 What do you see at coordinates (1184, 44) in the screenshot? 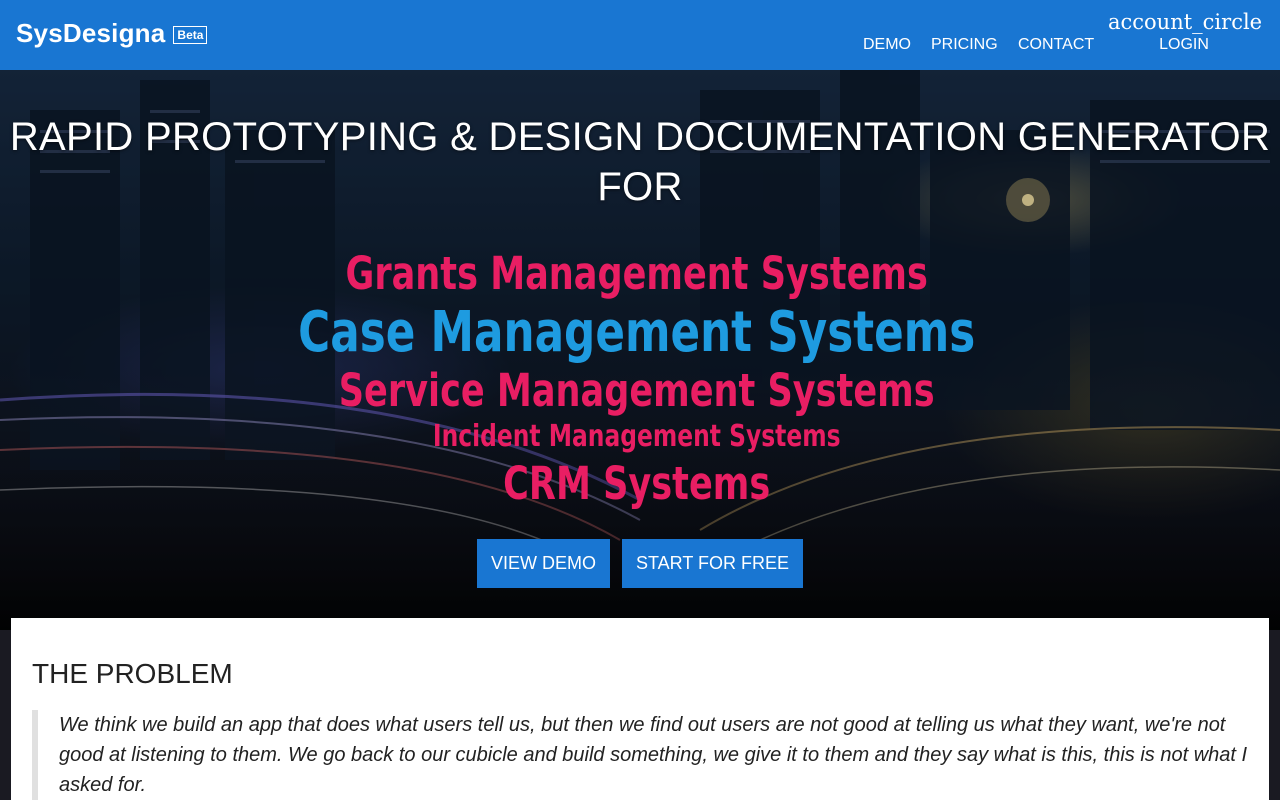
I see `login-label: LOGIN` at bounding box center [1184, 44].